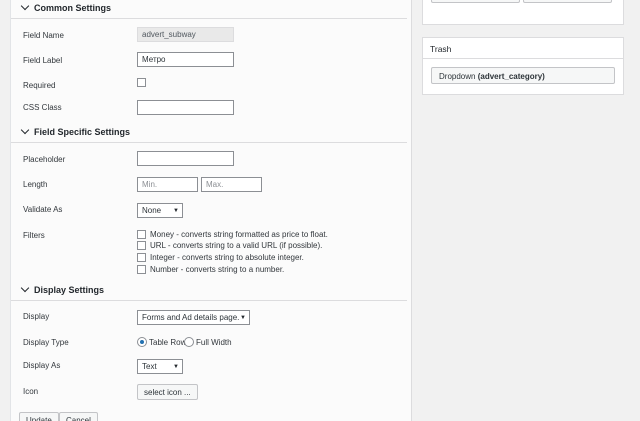 The height and width of the screenshot is (421, 640). I want to click on common-settings-header: Common Settings, so click(209, 9).